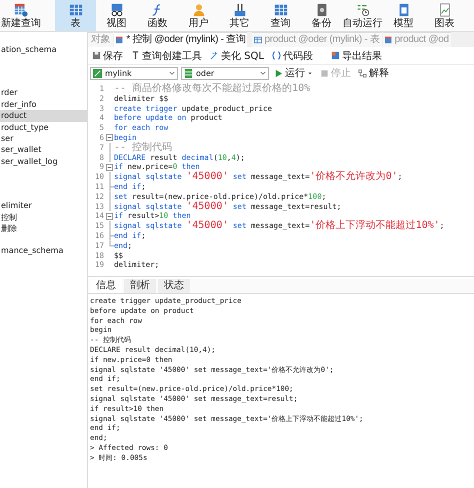 The image size is (474, 488). Describe the element at coordinates (239, 15) in the screenshot. I see `toolbar-button: 其它` at that location.